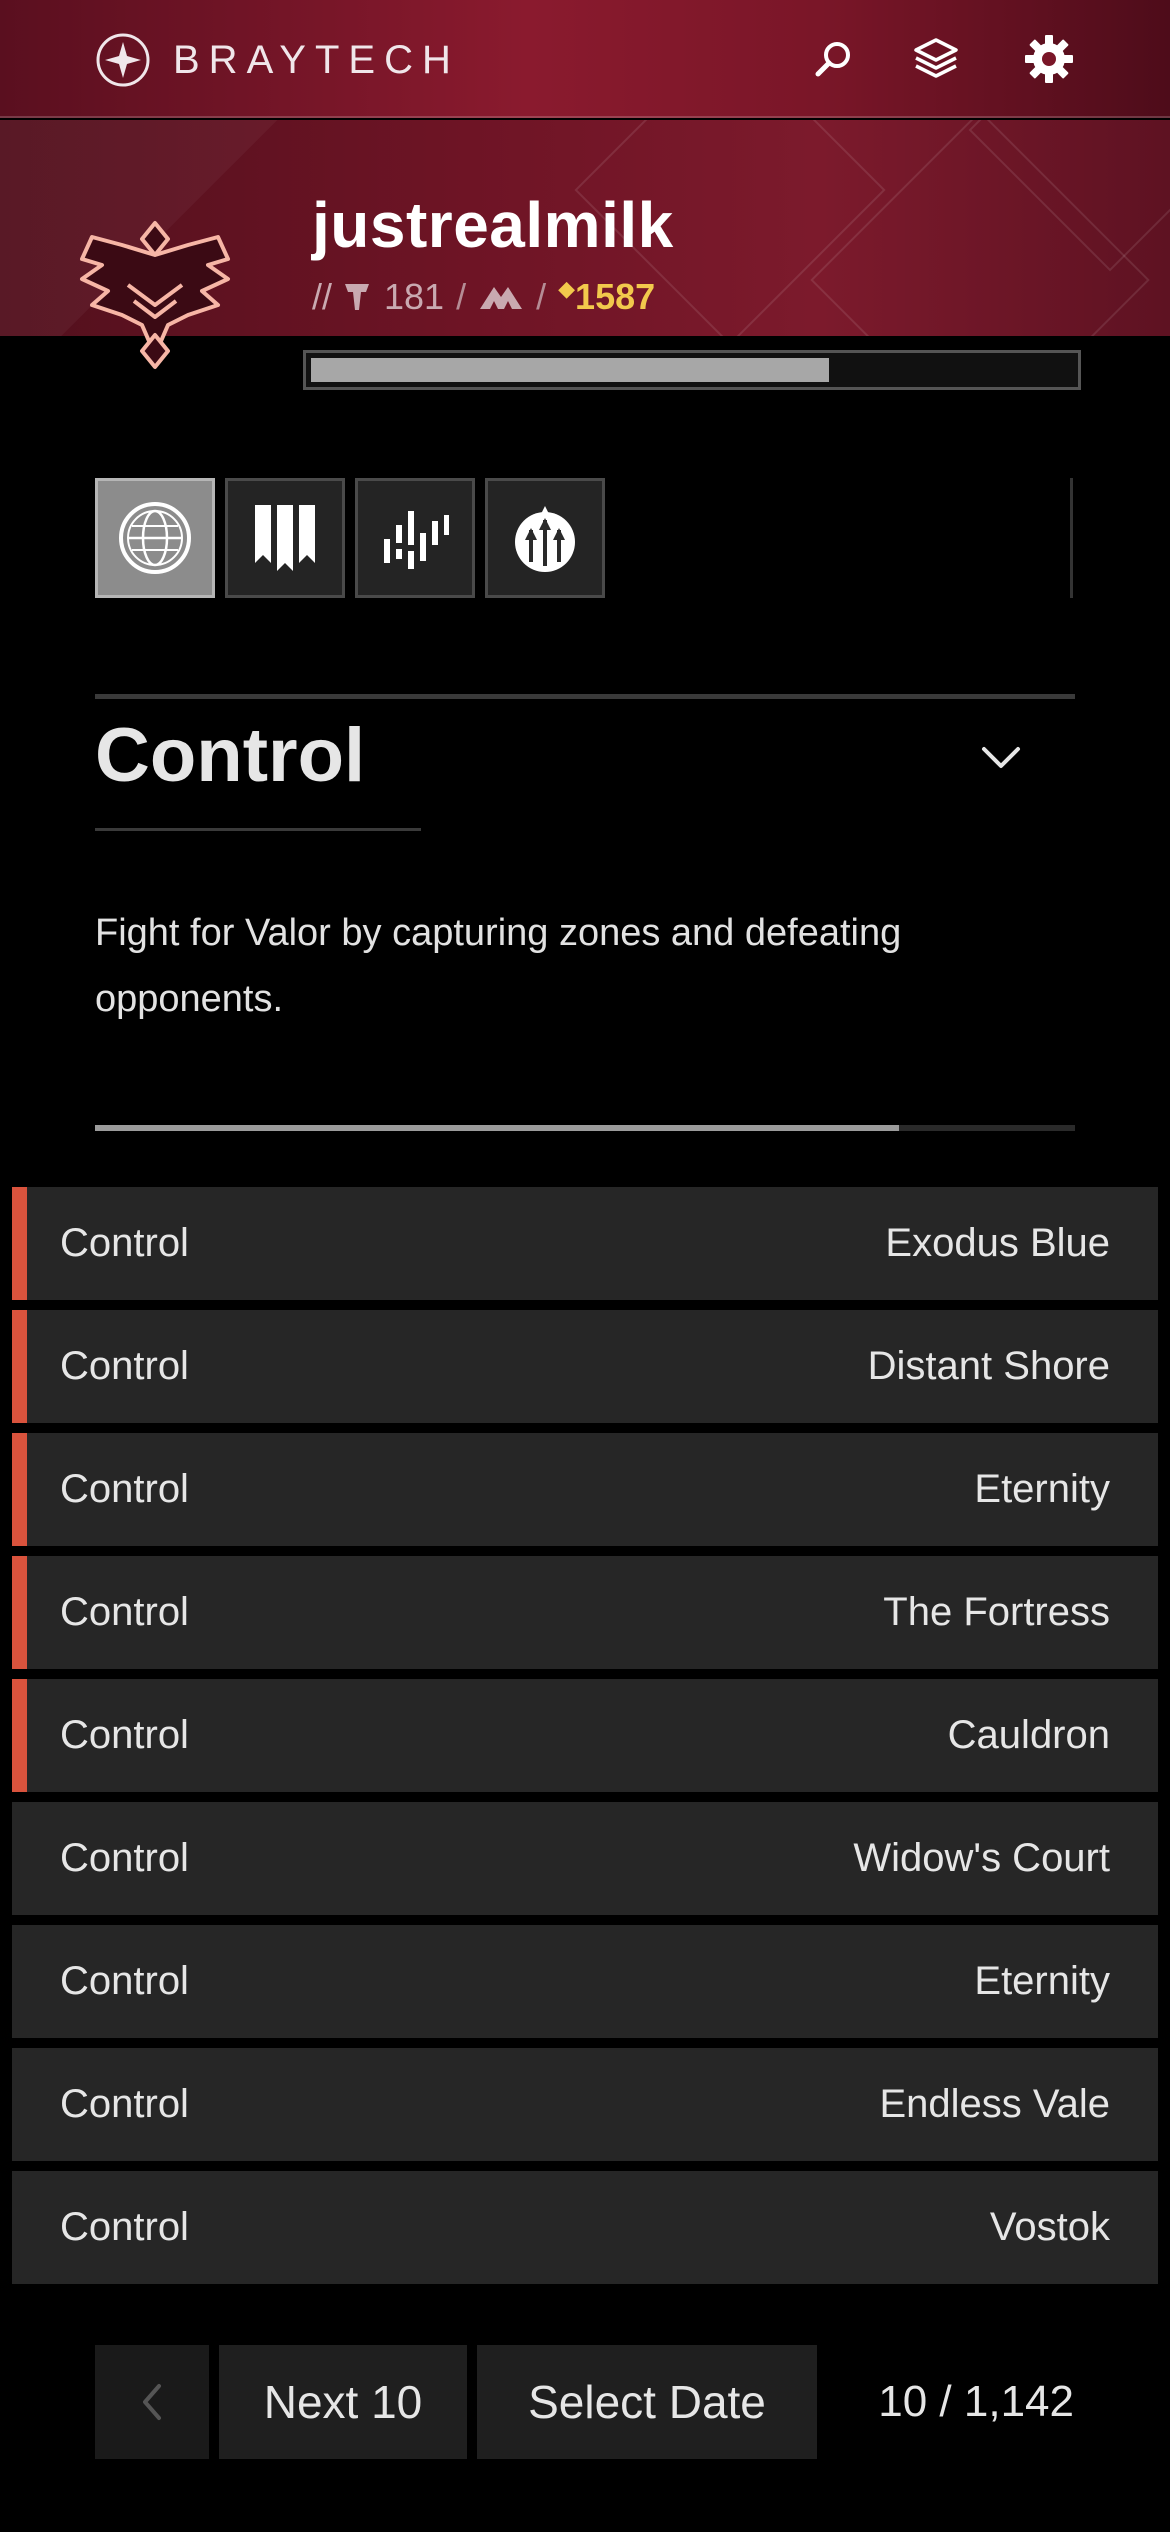 This screenshot has height=2532, width=1170. Describe the element at coordinates (343, 2402) in the screenshot. I see `next-10-button: Next 10` at that location.